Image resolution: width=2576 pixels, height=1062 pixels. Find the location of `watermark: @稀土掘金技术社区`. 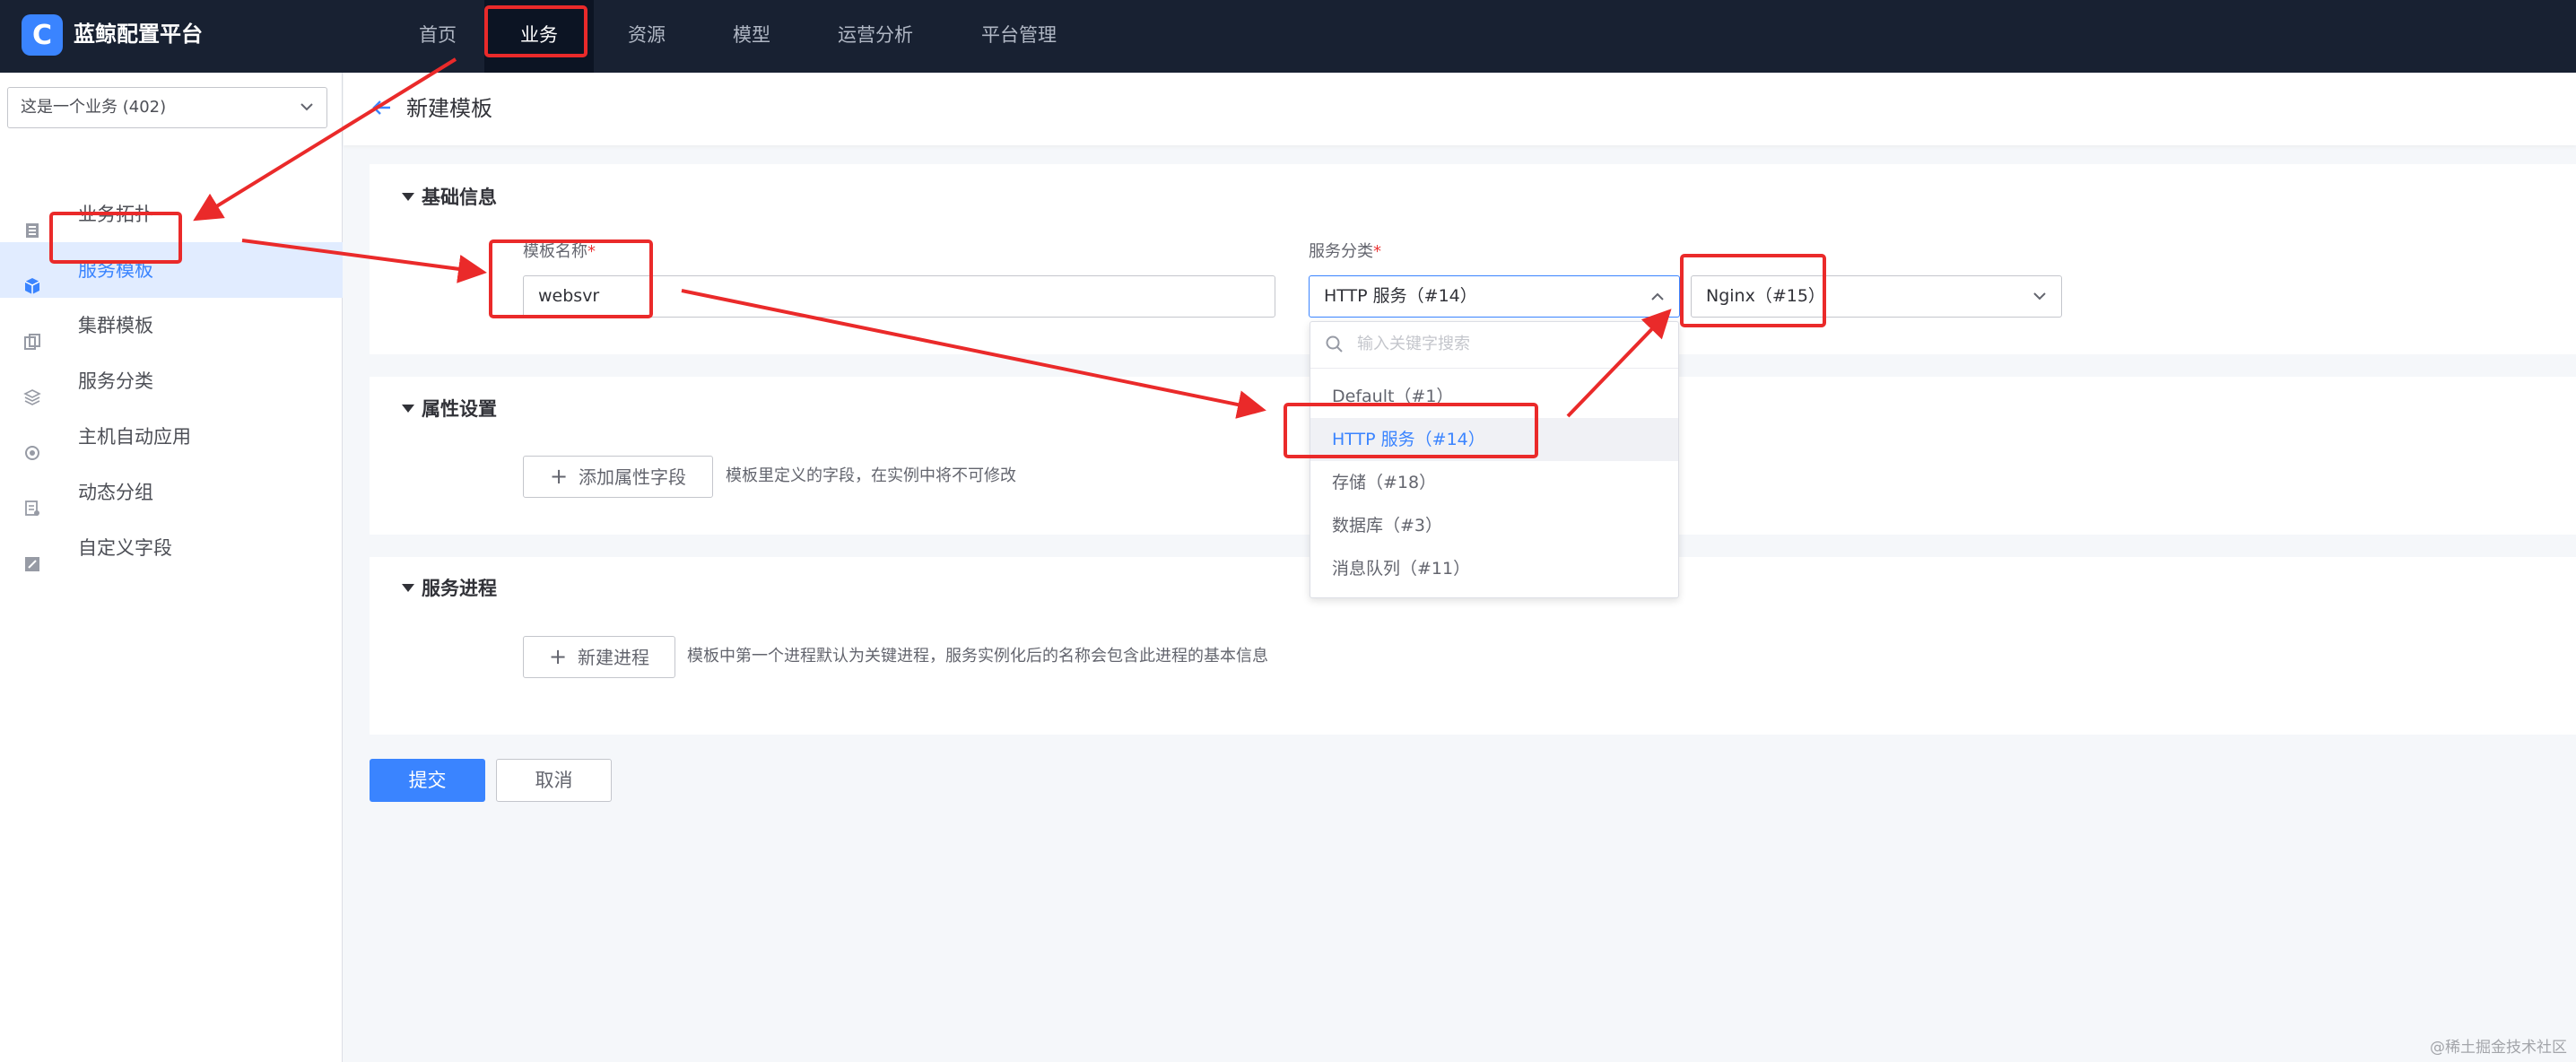

watermark: @稀土掘金技术社区 is located at coordinates (2498, 1048).